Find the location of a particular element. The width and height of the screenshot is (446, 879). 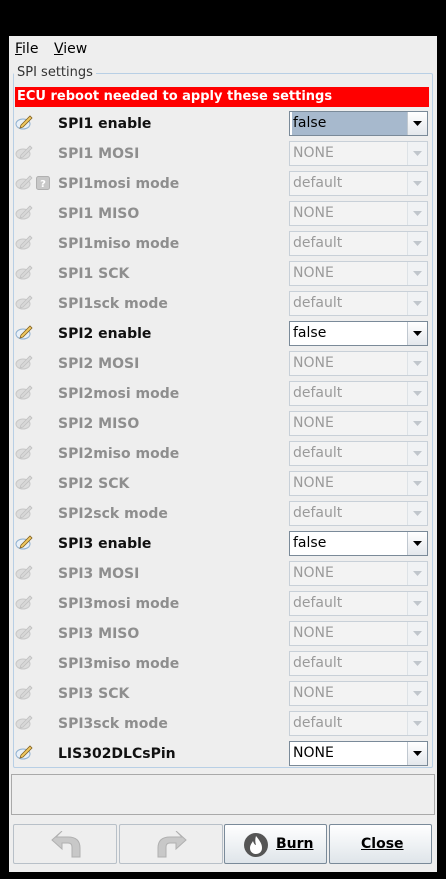

setting-row: SPI3 MISO NONE is located at coordinates (223, 633).